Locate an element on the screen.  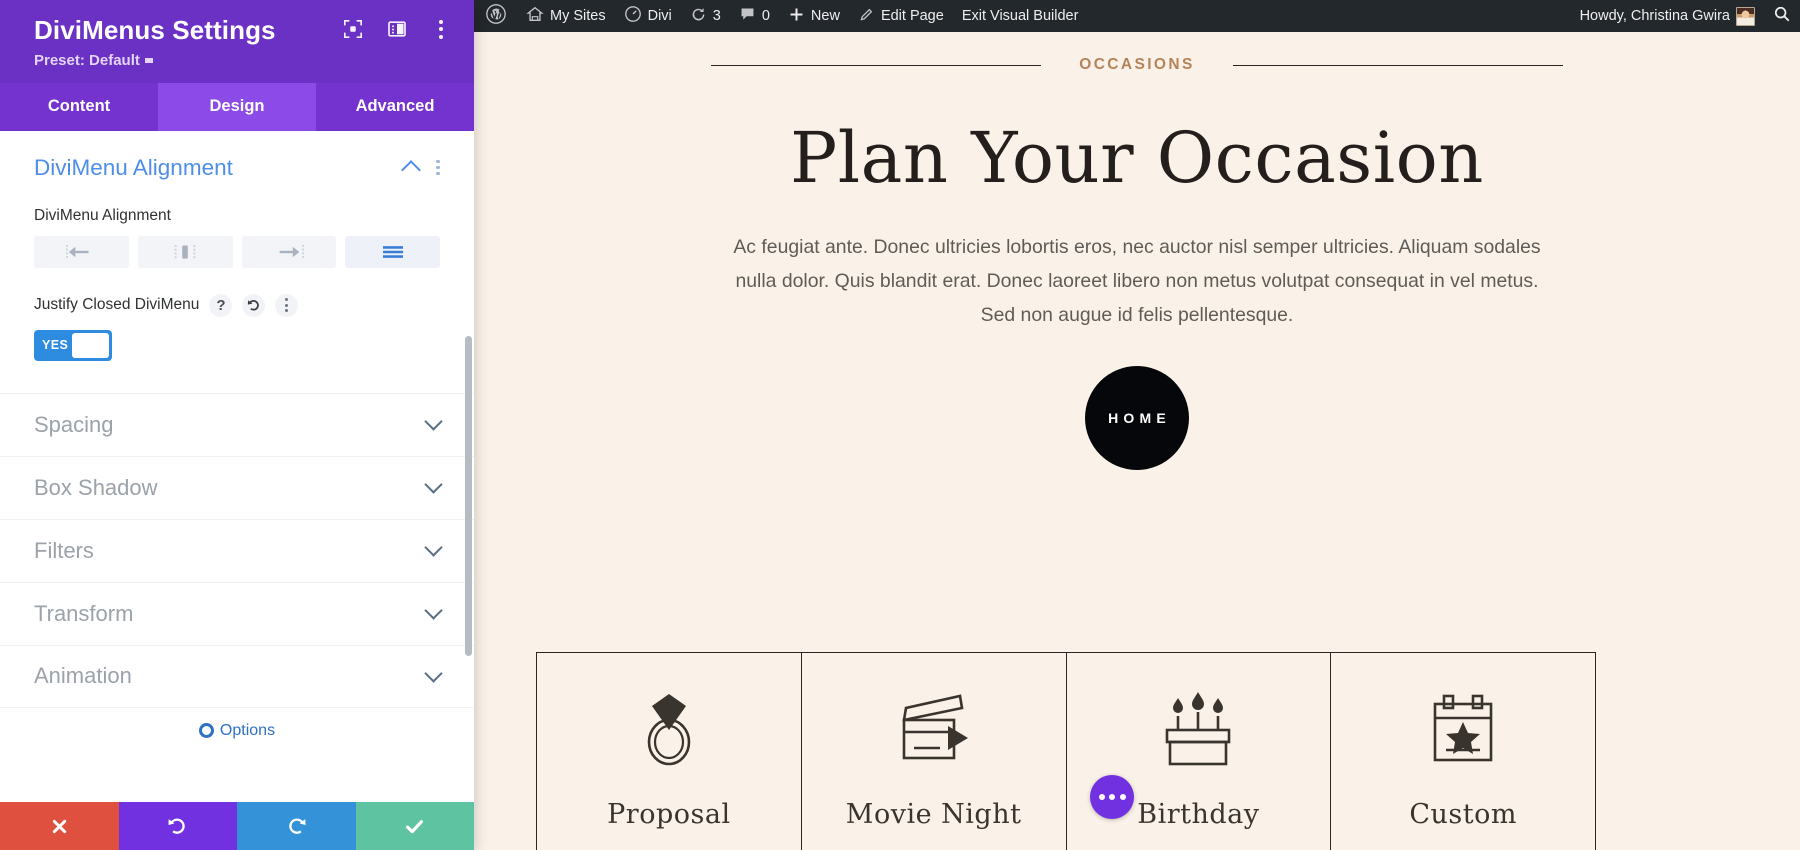
options-link-label: Options is located at coordinates (247, 730).